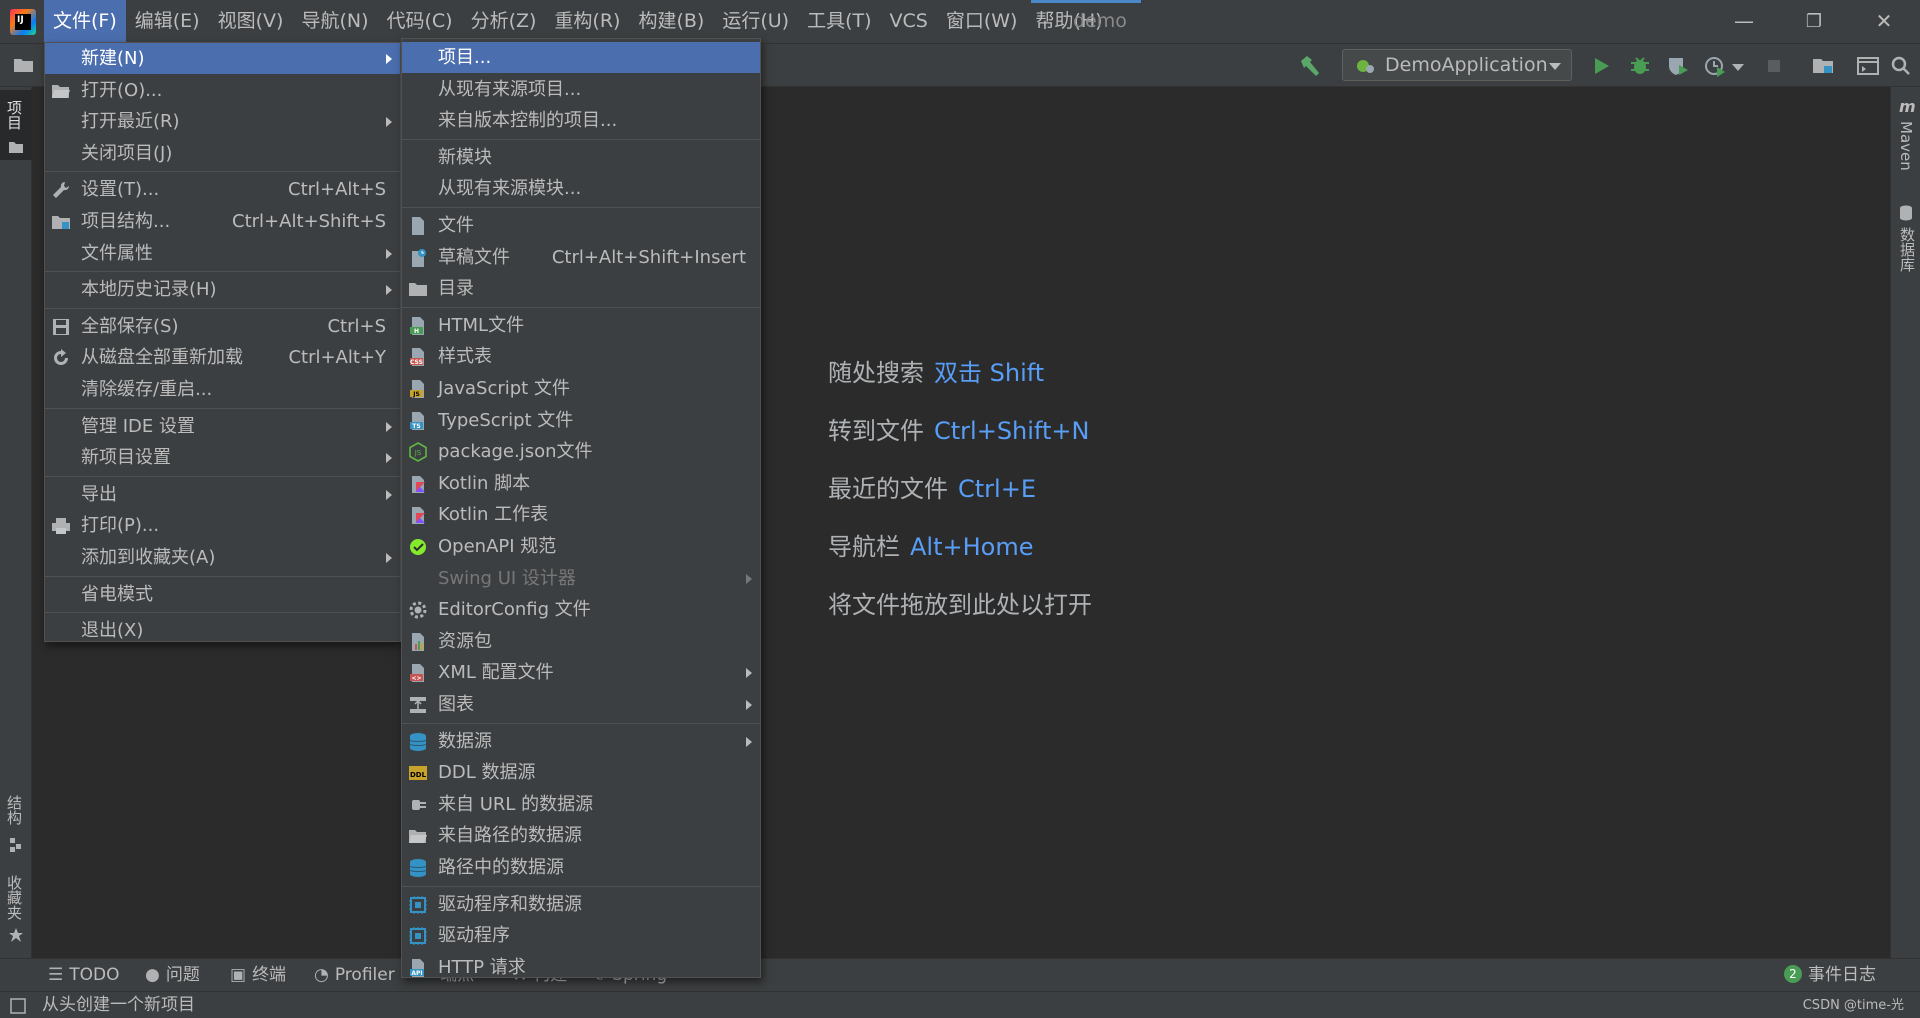 The width and height of the screenshot is (1920, 1018). I want to click on new-submenu-item: CSS 样式表, so click(581, 356).